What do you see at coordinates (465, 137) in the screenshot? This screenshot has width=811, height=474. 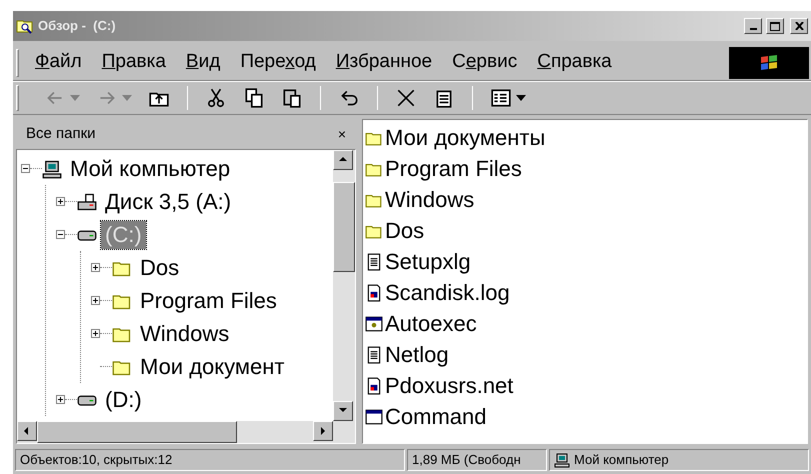 I see `file-name: Мои документы` at bounding box center [465, 137].